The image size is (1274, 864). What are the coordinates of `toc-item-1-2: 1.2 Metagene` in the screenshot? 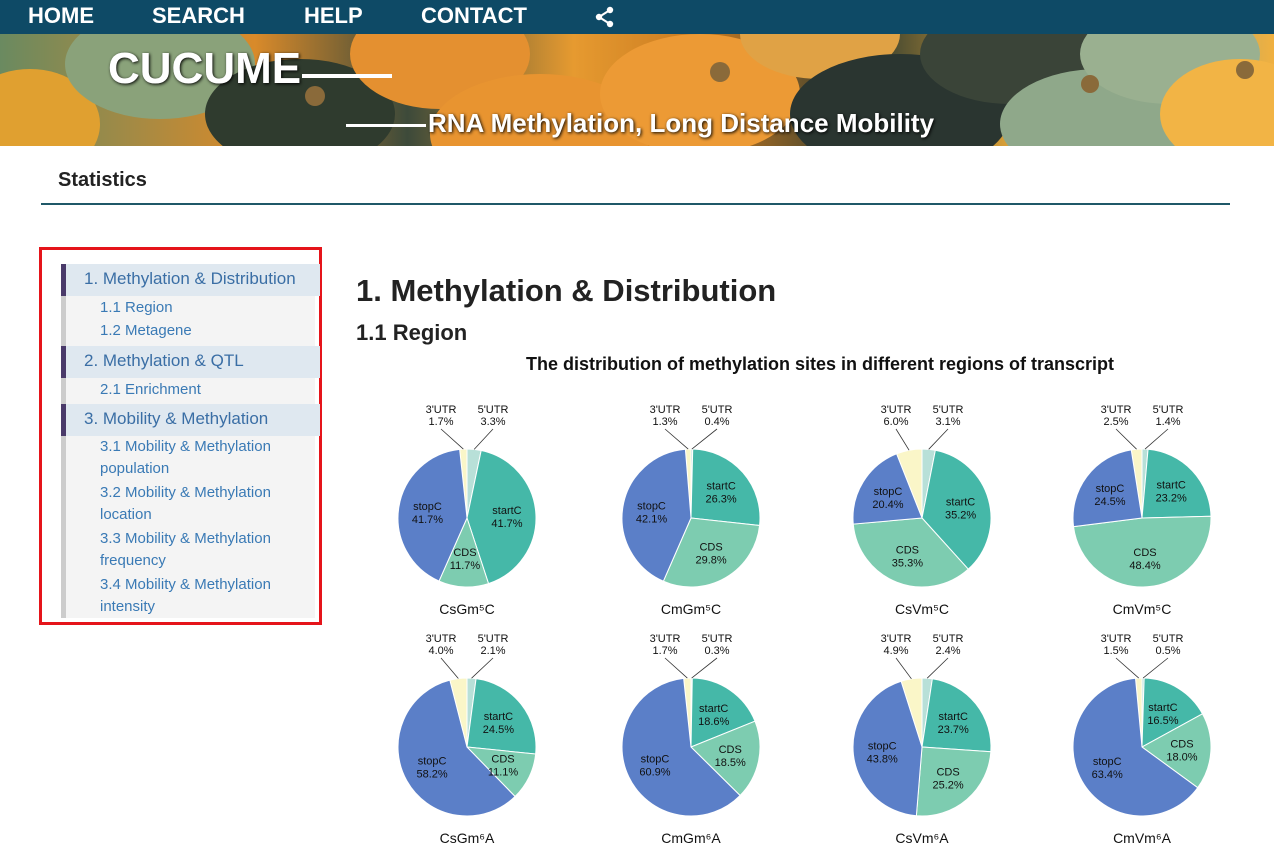 It's located at (200, 331).